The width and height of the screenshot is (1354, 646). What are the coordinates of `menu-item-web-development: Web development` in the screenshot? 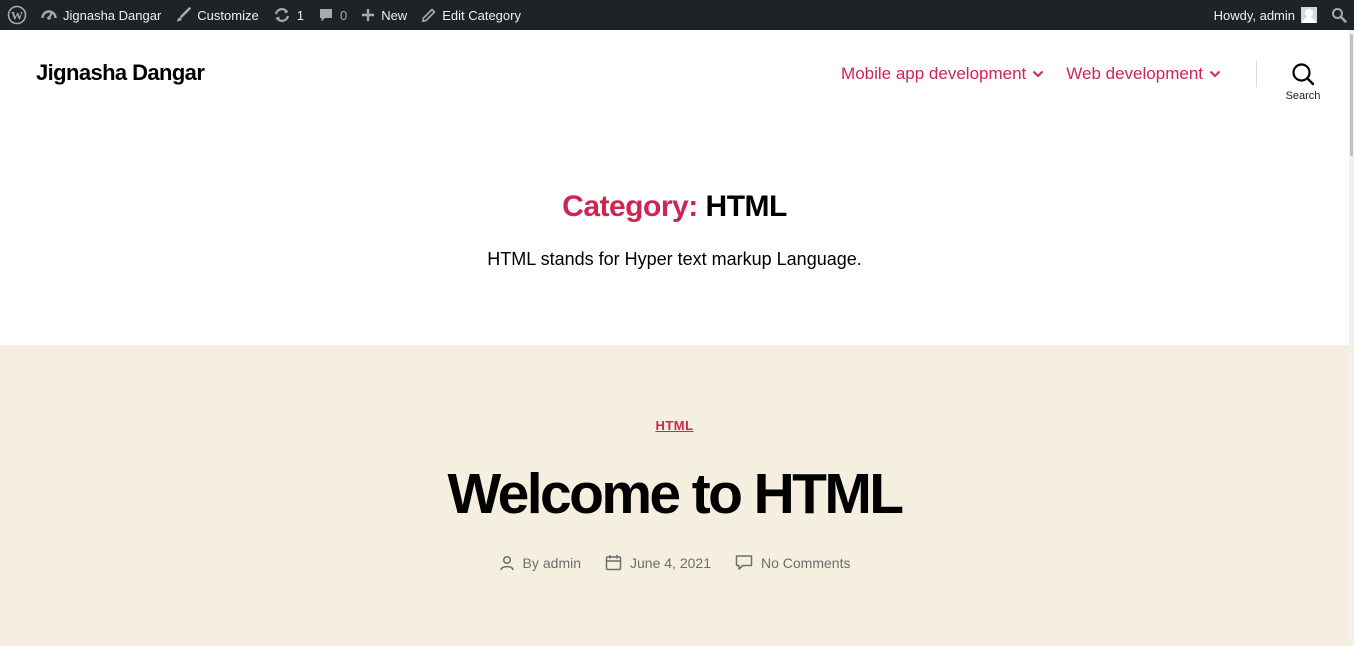 It's located at (1143, 74).